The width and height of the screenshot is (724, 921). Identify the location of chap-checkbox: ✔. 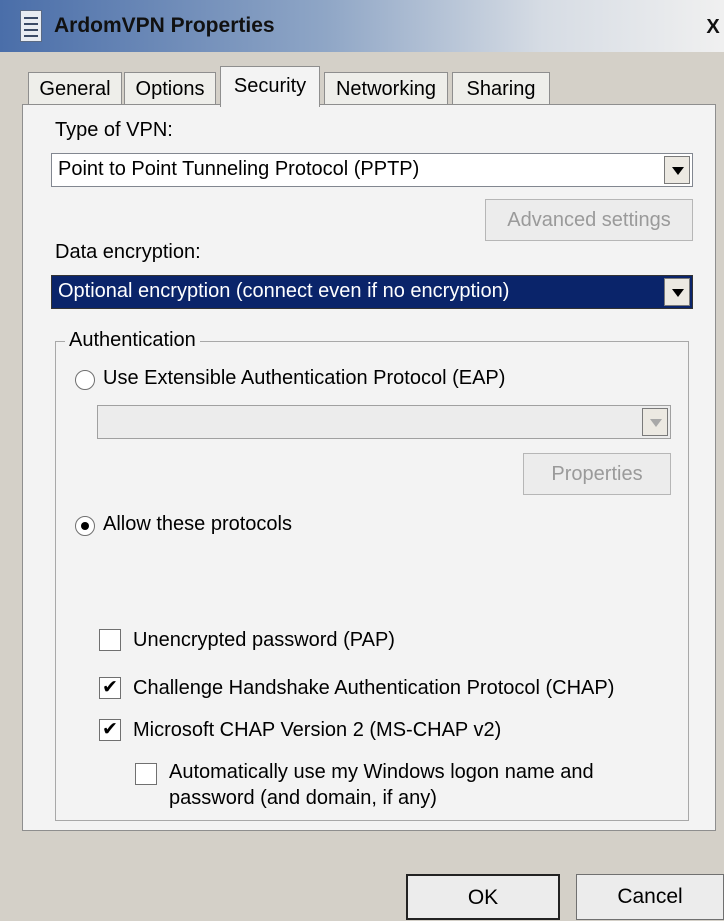
(110, 688).